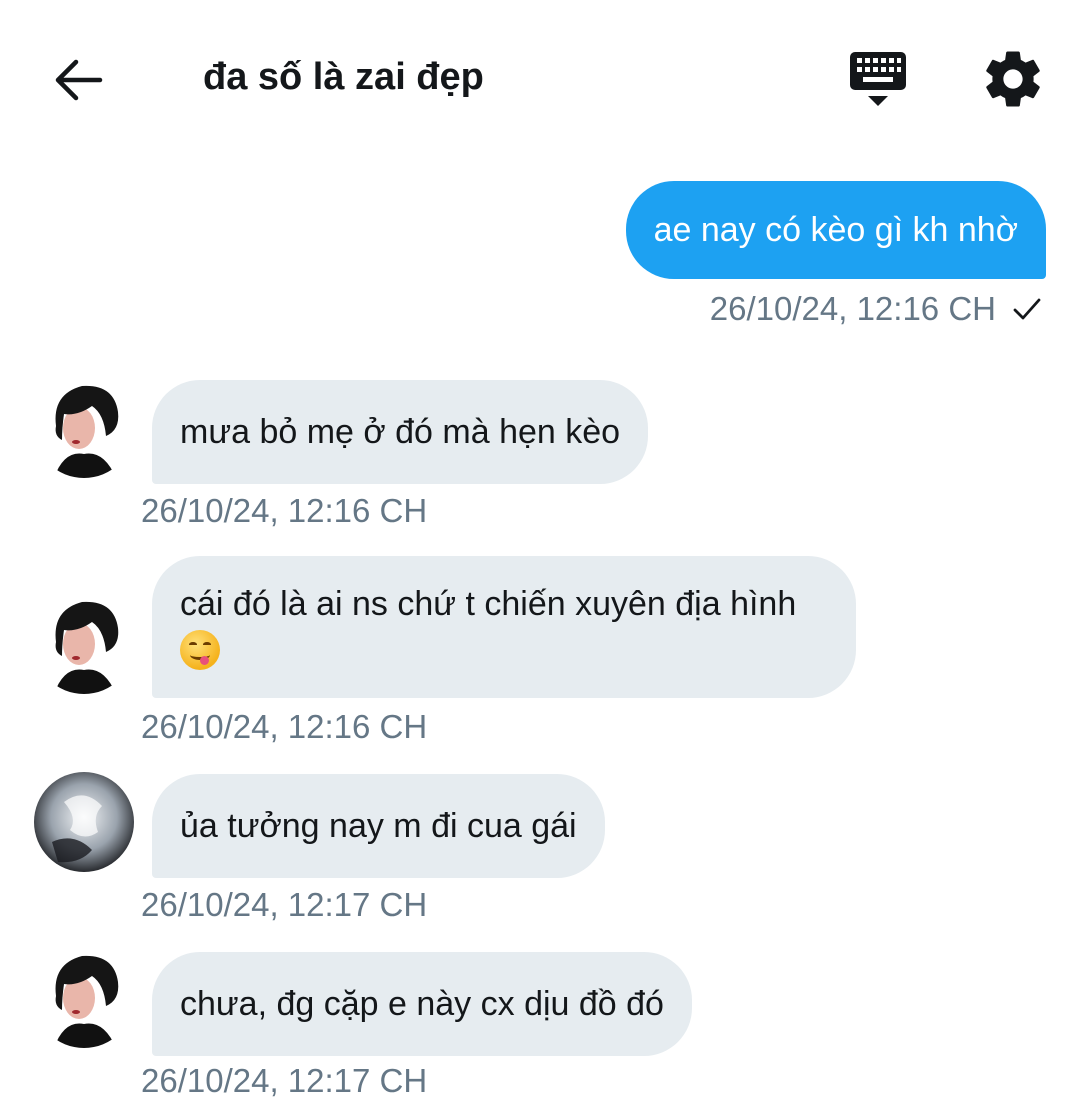 This screenshot has height=1109, width=1080. What do you see at coordinates (343, 77) in the screenshot?
I see `conversation-title: đa số là zai đẹp` at bounding box center [343, 77].